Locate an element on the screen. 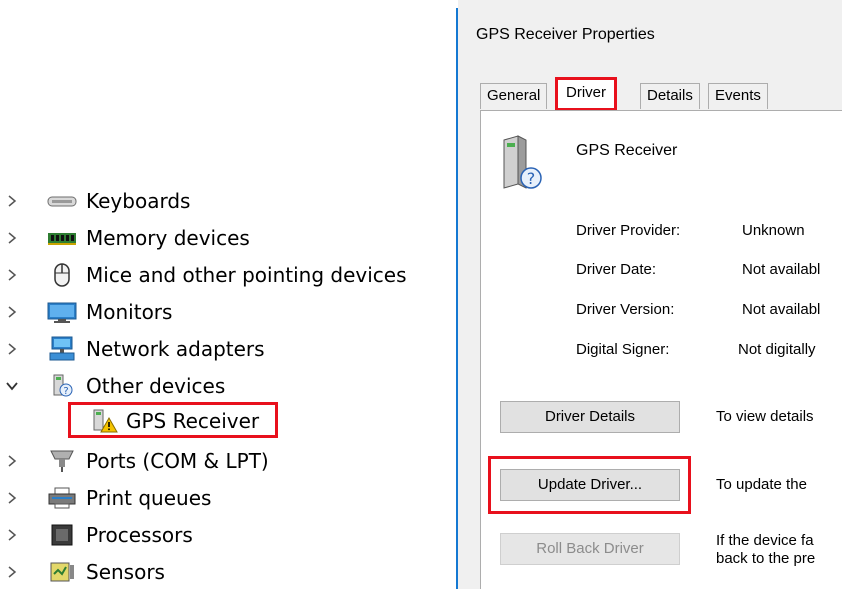 The image size is (842, 589). printer-icon is located at coordinates (62, 498).